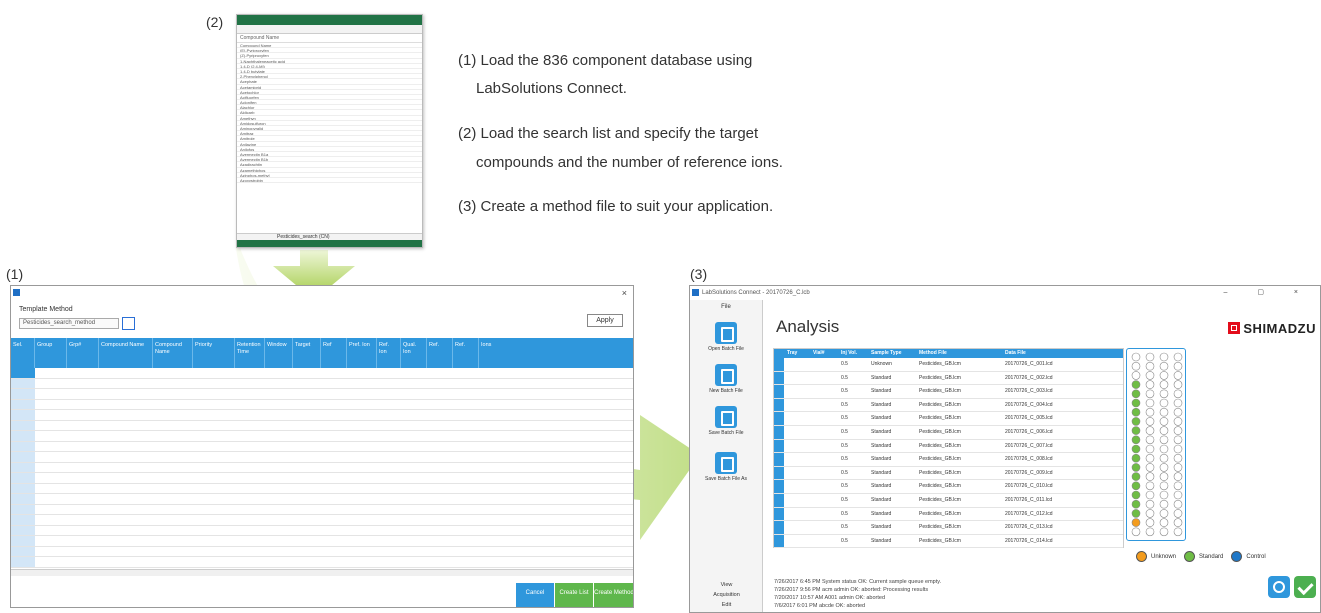  I want to click on save-batch-file-as-button: Save Batch File As, so click(726, 467).